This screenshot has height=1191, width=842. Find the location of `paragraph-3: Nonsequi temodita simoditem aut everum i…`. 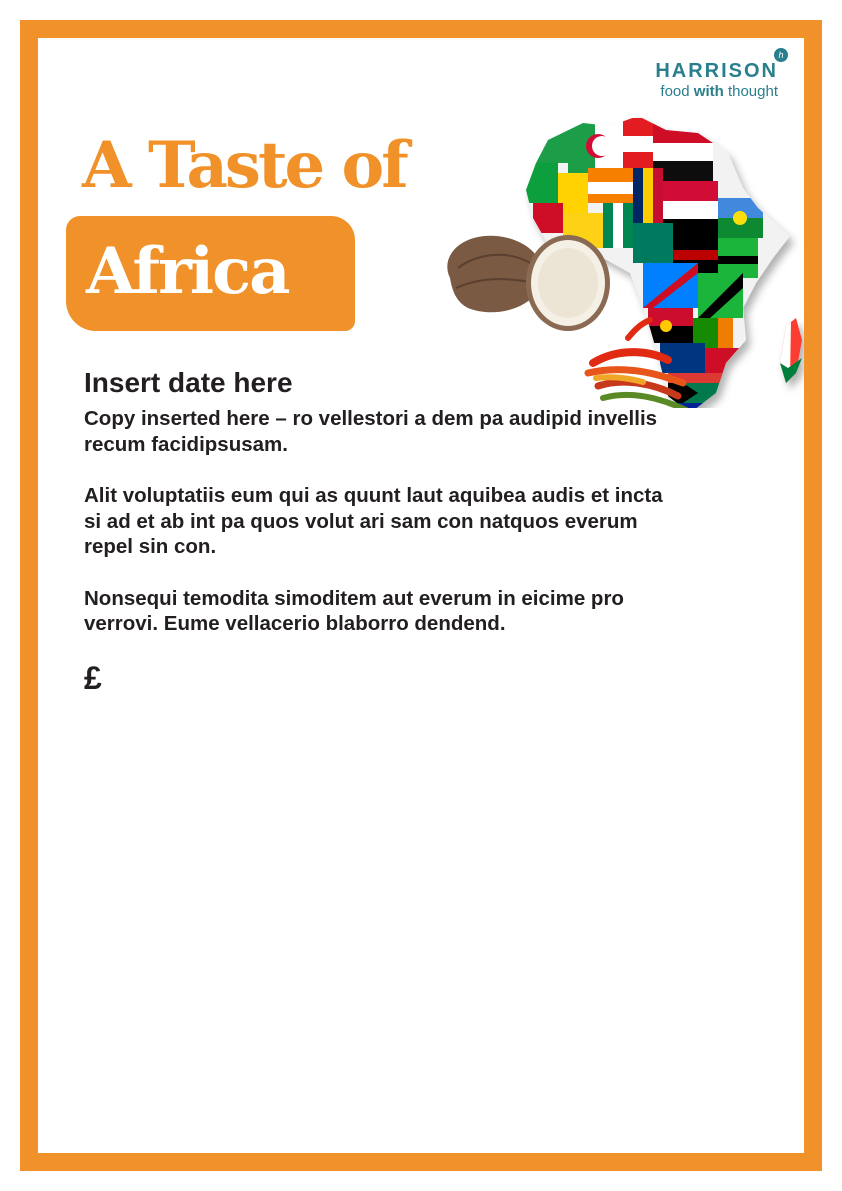

paragraph-3: Nonsequi temodita simoditem aut everum i… is located at coordinates (354, 611).